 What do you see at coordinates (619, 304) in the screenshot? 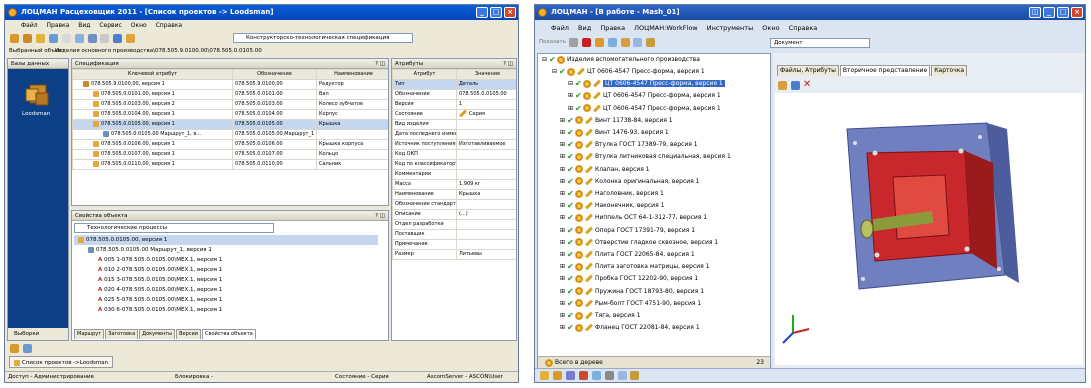
I see `tree-item: ⊞ ✔ Рым-болт ГОСТ 4751-90, версия 1` at bounding box center [619, 304].